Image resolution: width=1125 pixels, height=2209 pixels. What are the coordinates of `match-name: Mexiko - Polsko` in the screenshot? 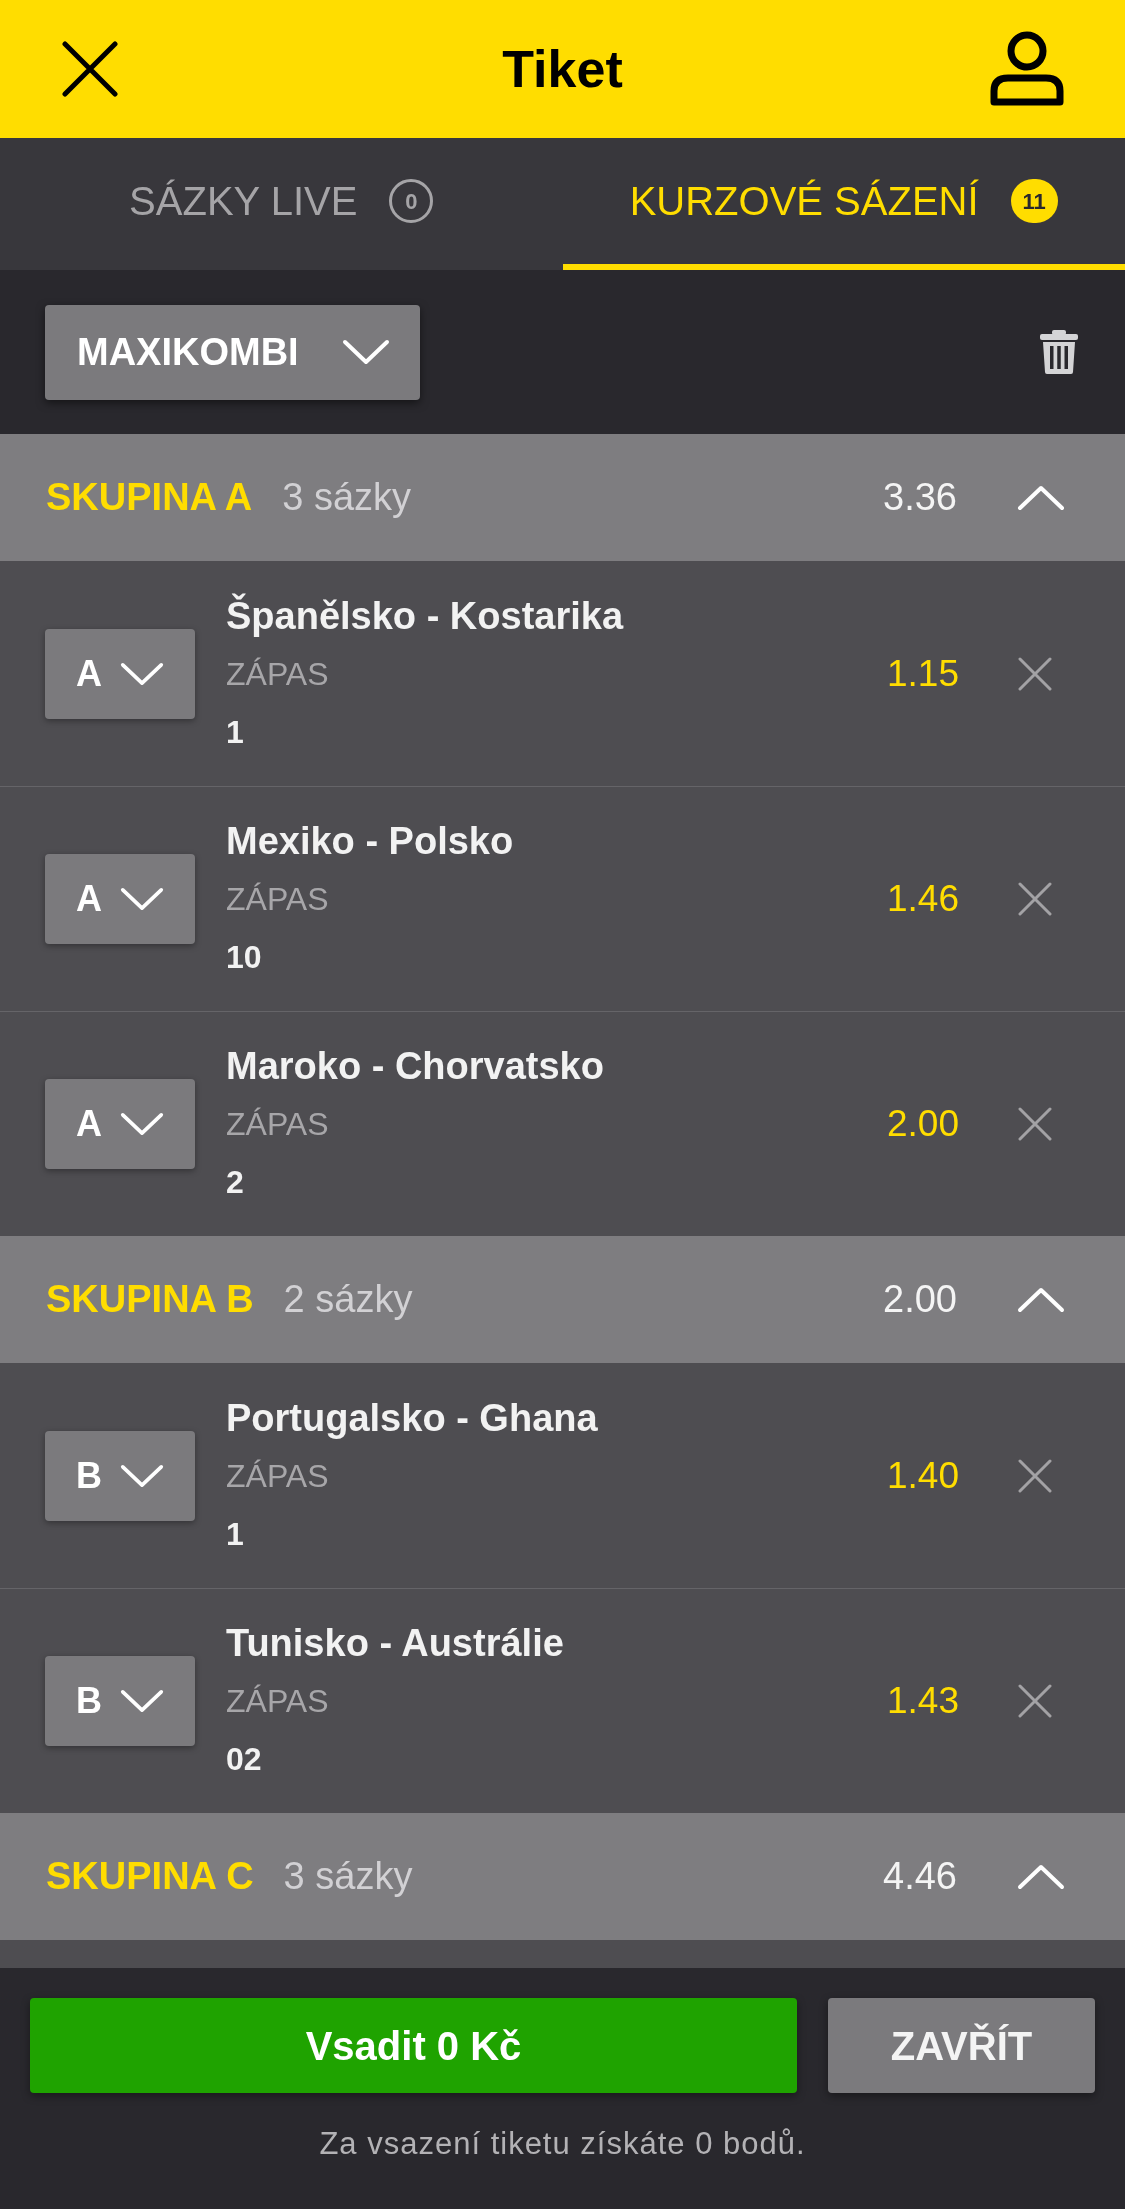 It's located at (370, 841).